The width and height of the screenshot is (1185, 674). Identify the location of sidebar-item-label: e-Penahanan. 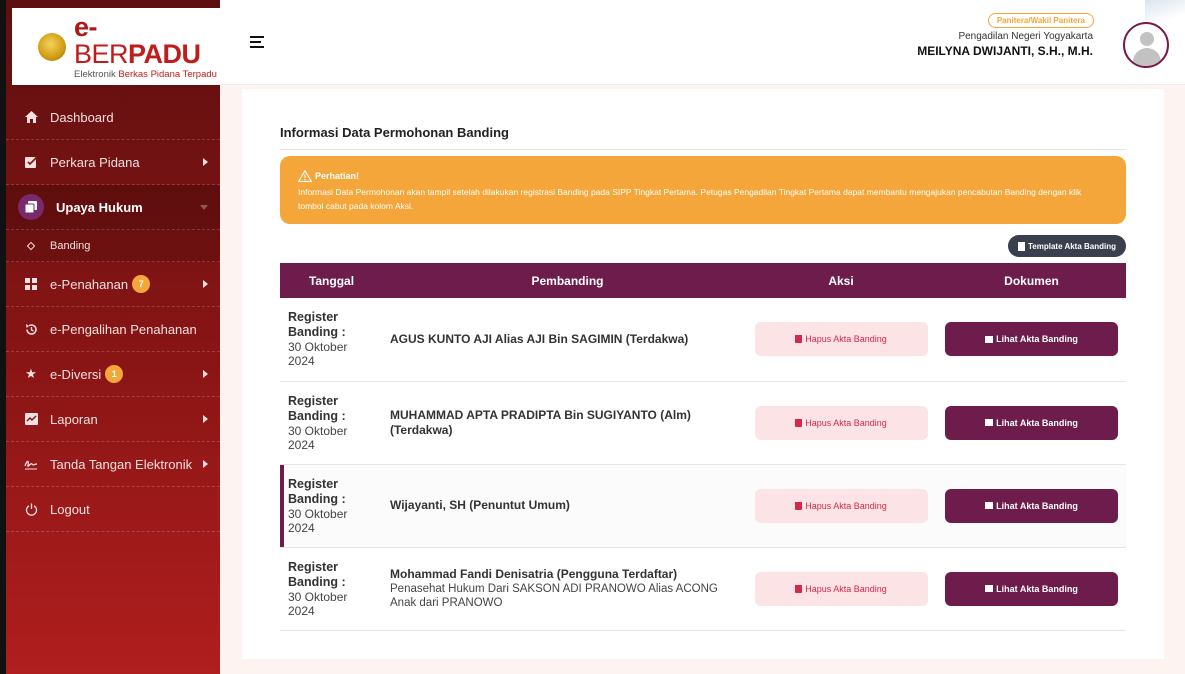
(89, 284).